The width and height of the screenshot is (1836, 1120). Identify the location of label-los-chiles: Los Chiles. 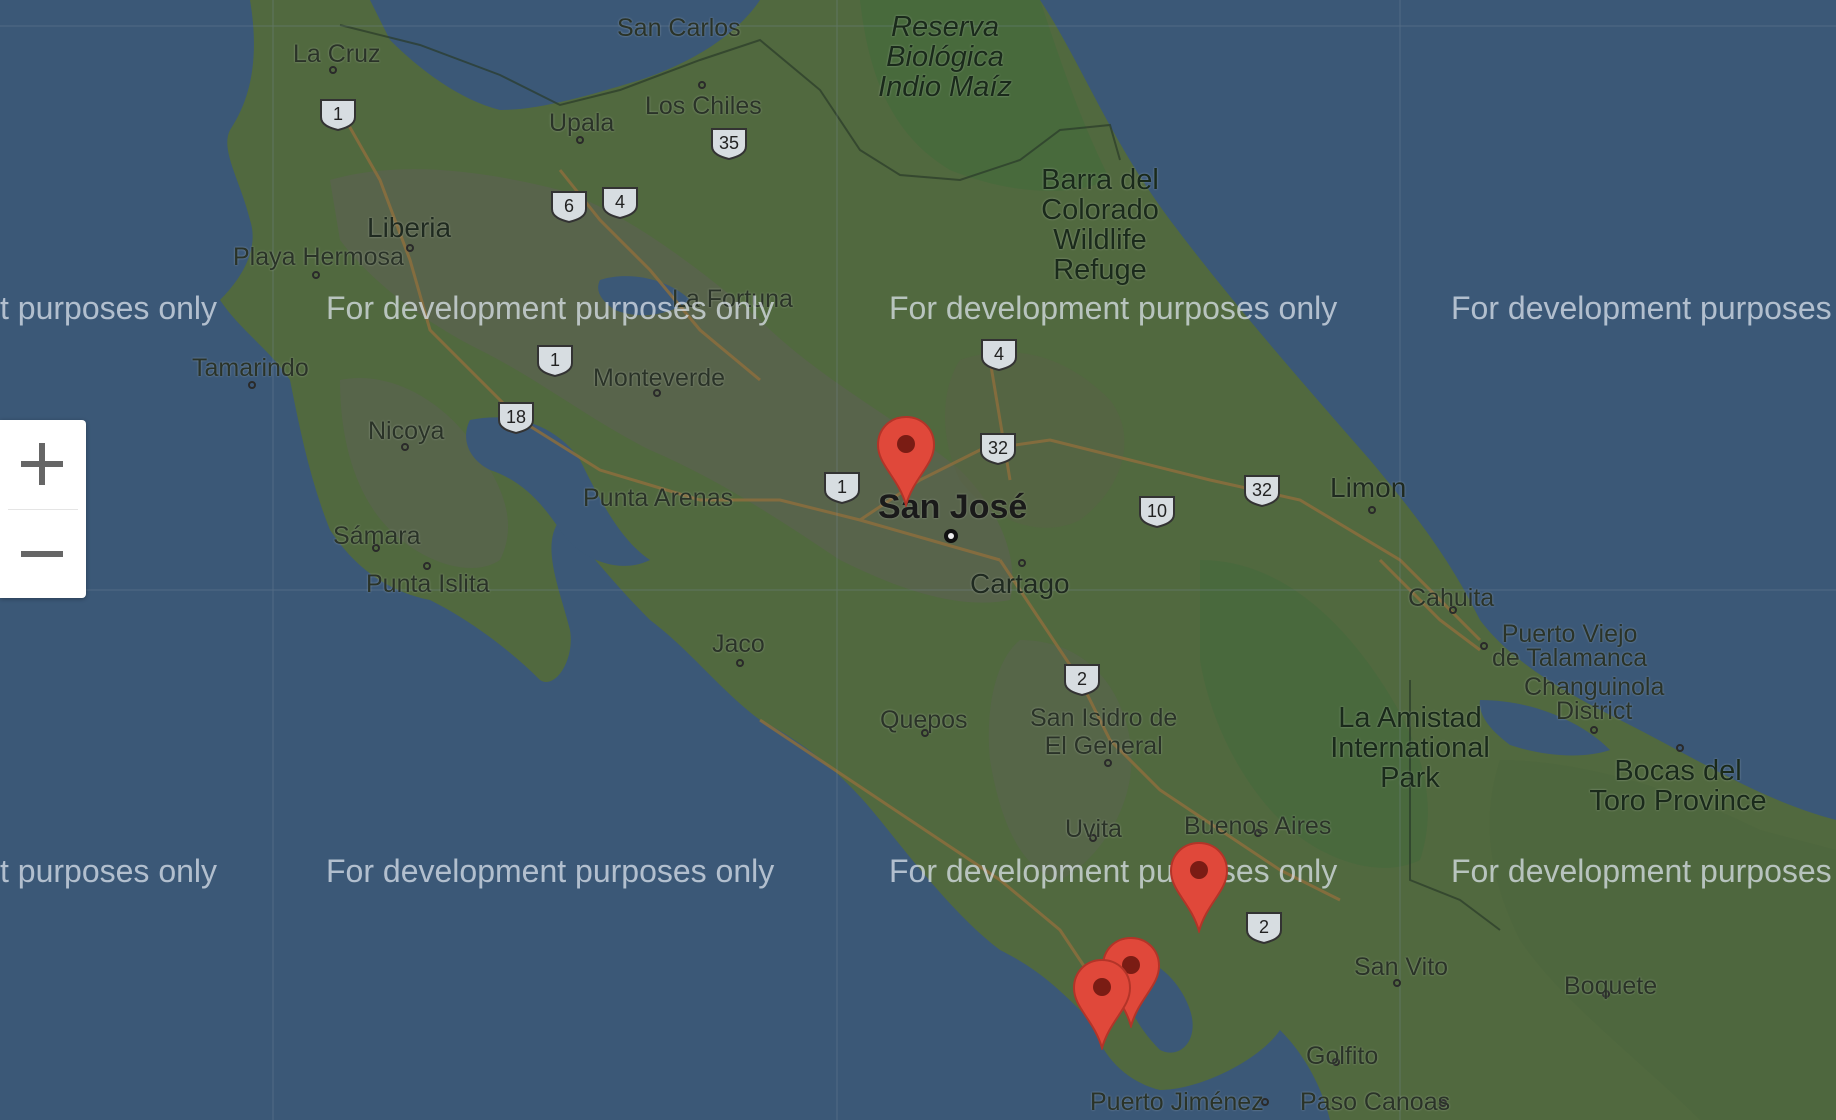
(703, 106).